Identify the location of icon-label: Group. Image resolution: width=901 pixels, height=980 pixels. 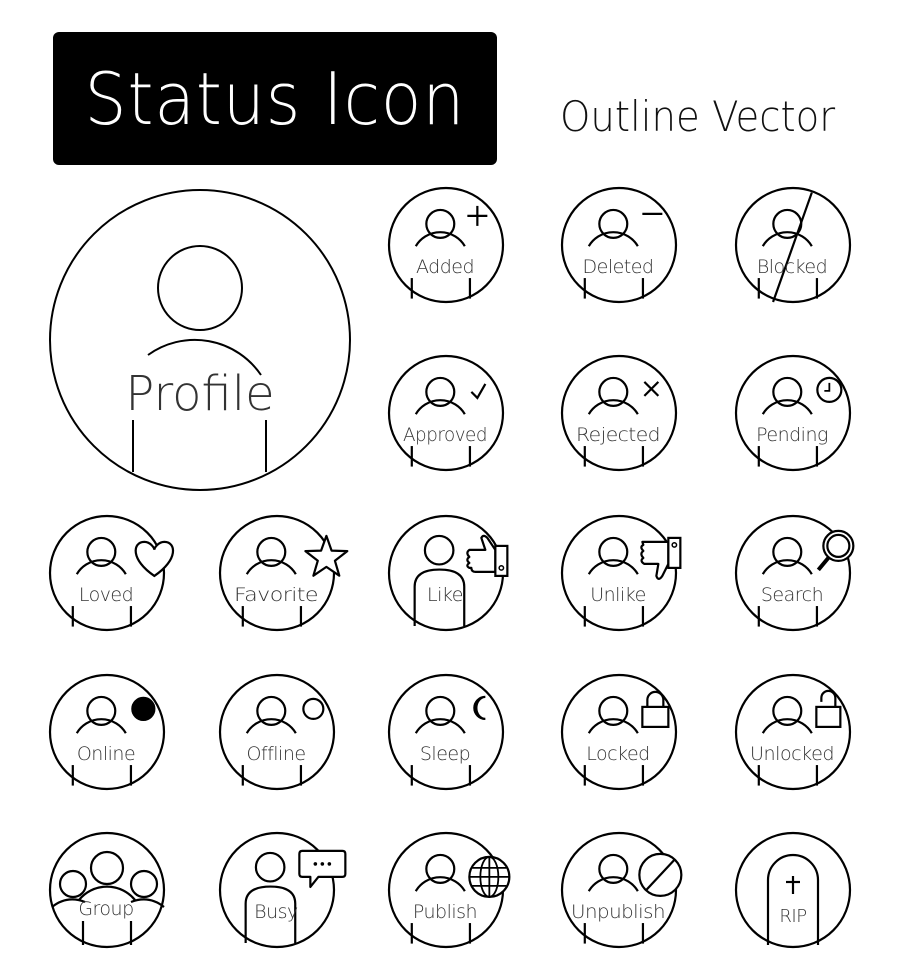
(105, 909).